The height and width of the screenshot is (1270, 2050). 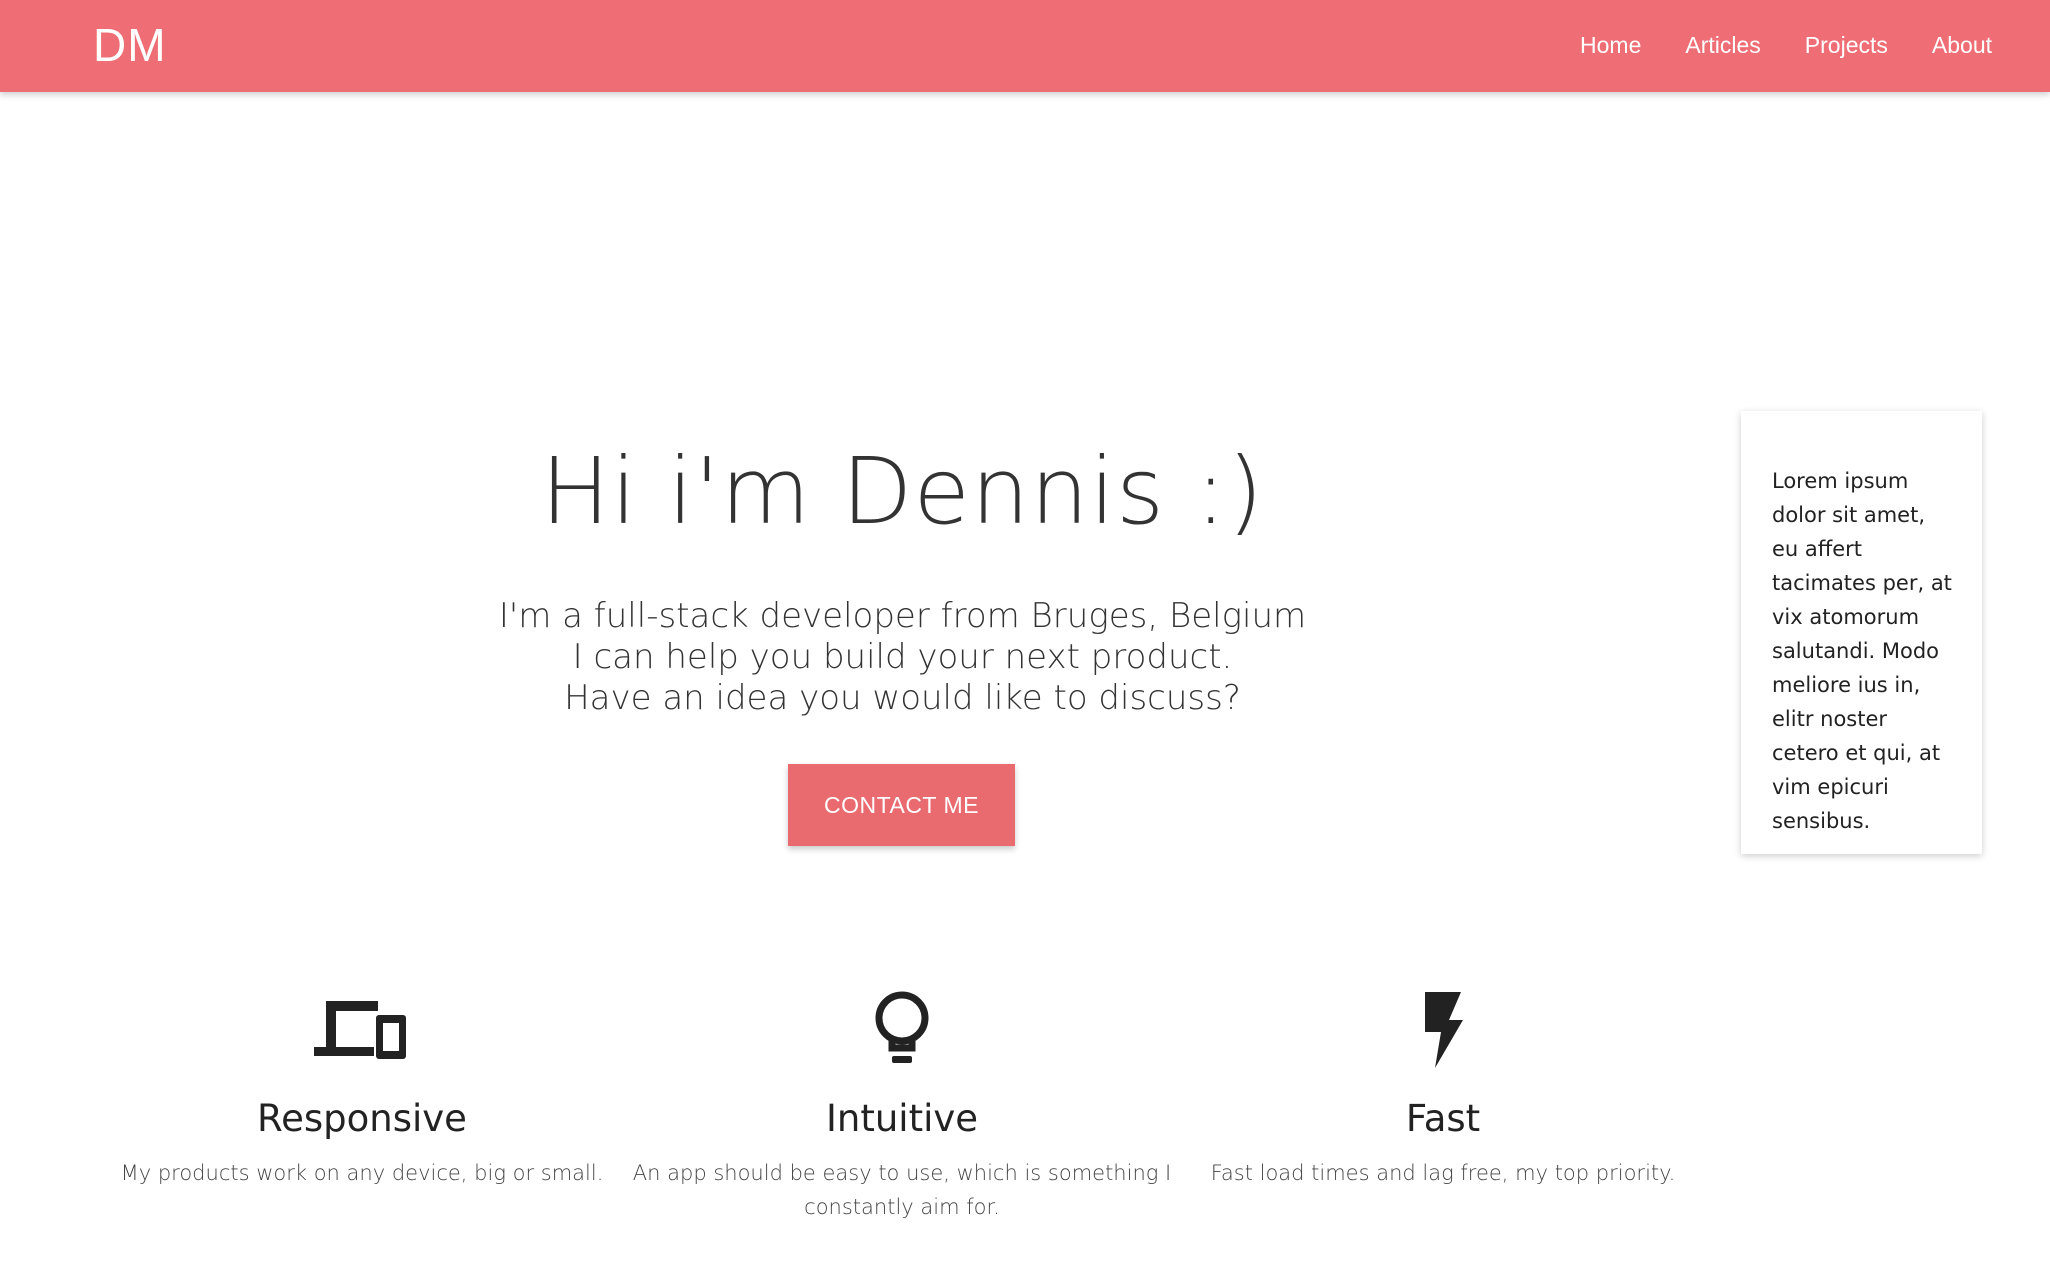 What do you see at coordinates (130, 45) in the screenshot?
I see `brand-logo: DM` at bounding box center [130, 45].